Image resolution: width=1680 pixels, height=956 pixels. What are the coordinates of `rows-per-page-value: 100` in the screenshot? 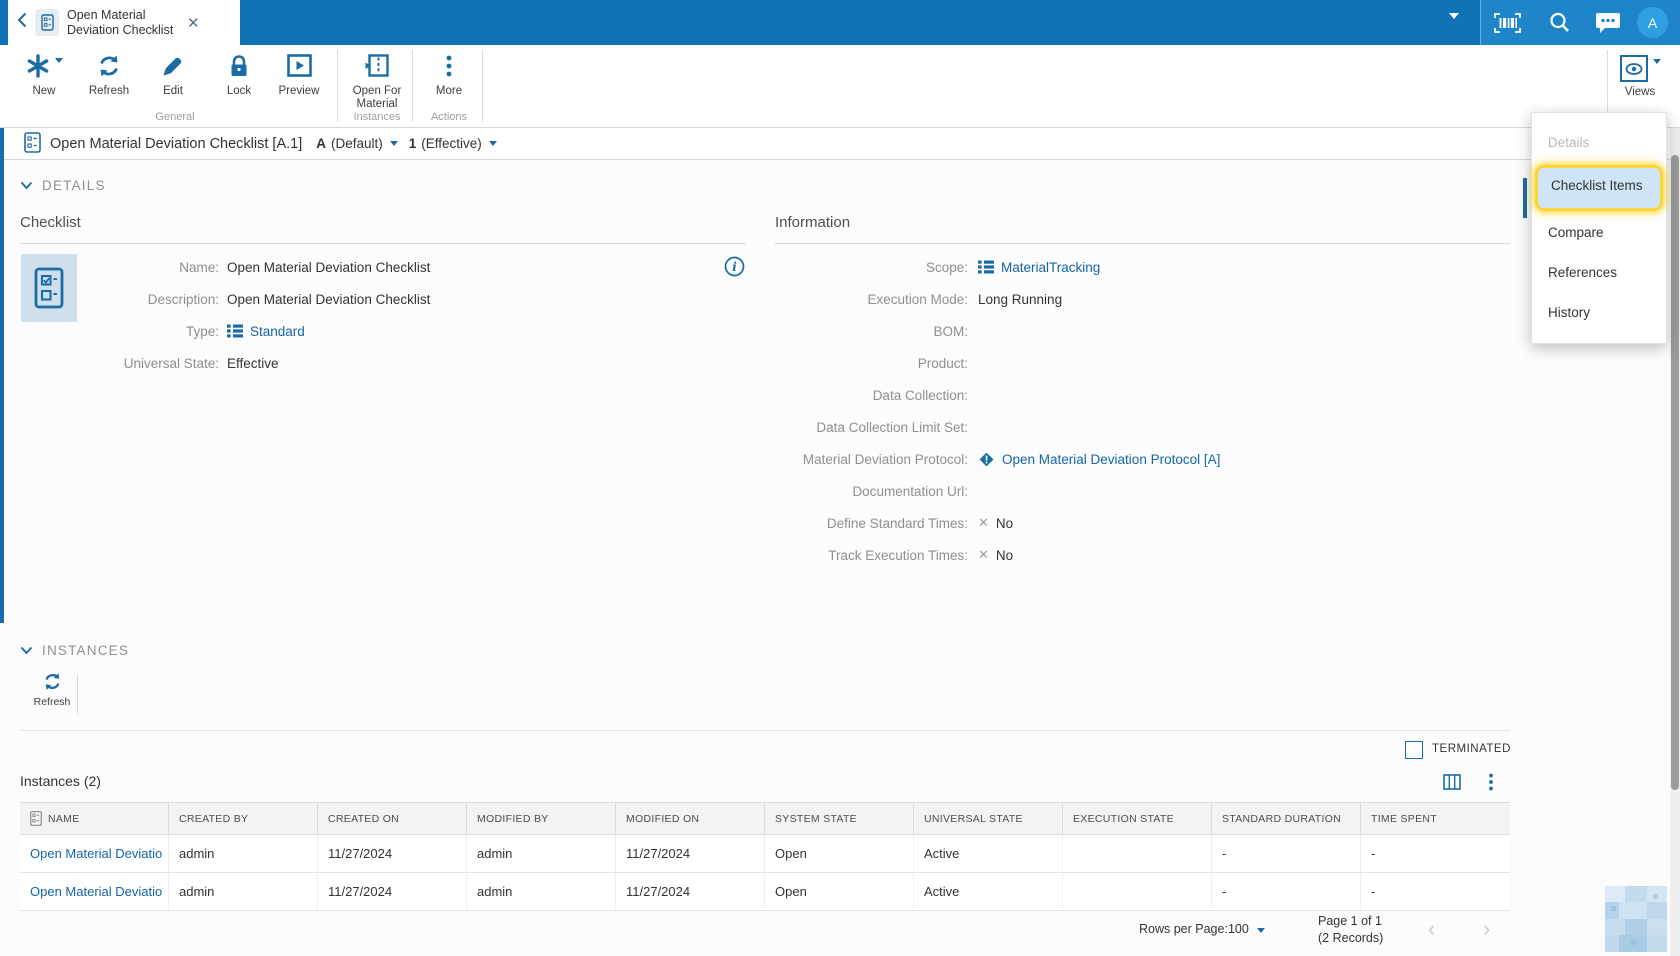 It's located at (1238, 929).